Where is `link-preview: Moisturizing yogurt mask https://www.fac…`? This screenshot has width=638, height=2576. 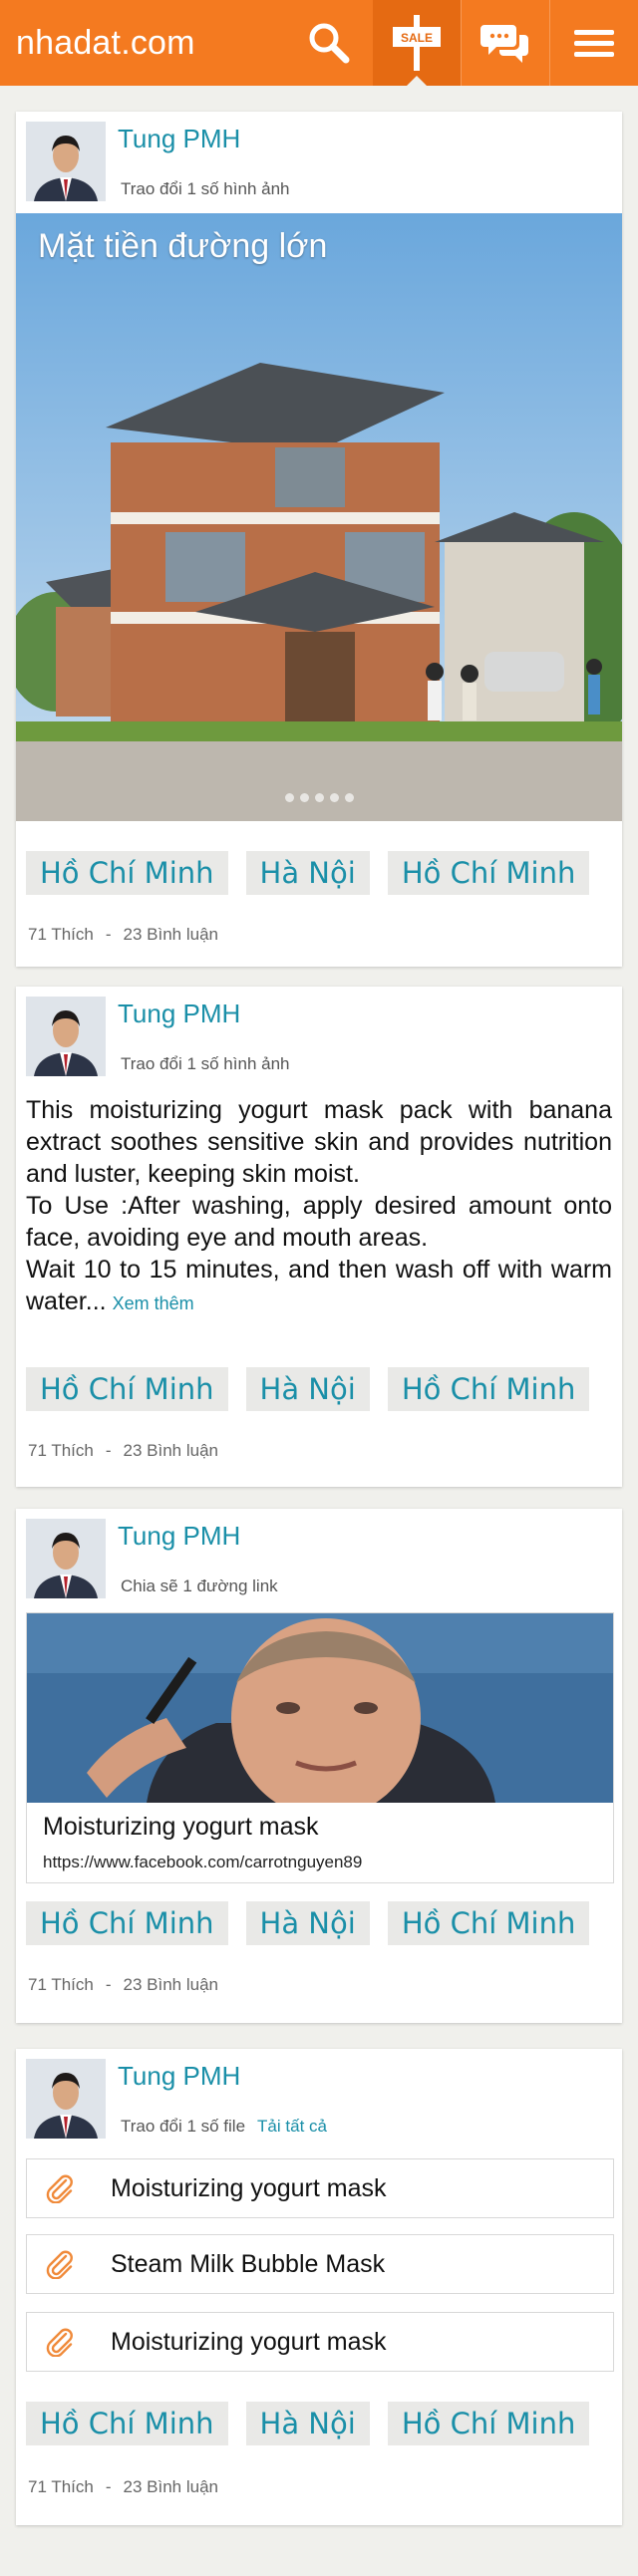
link-preview: Moisturizing yogurt mask https://www.fac… is located at coordinates (320, 1747).